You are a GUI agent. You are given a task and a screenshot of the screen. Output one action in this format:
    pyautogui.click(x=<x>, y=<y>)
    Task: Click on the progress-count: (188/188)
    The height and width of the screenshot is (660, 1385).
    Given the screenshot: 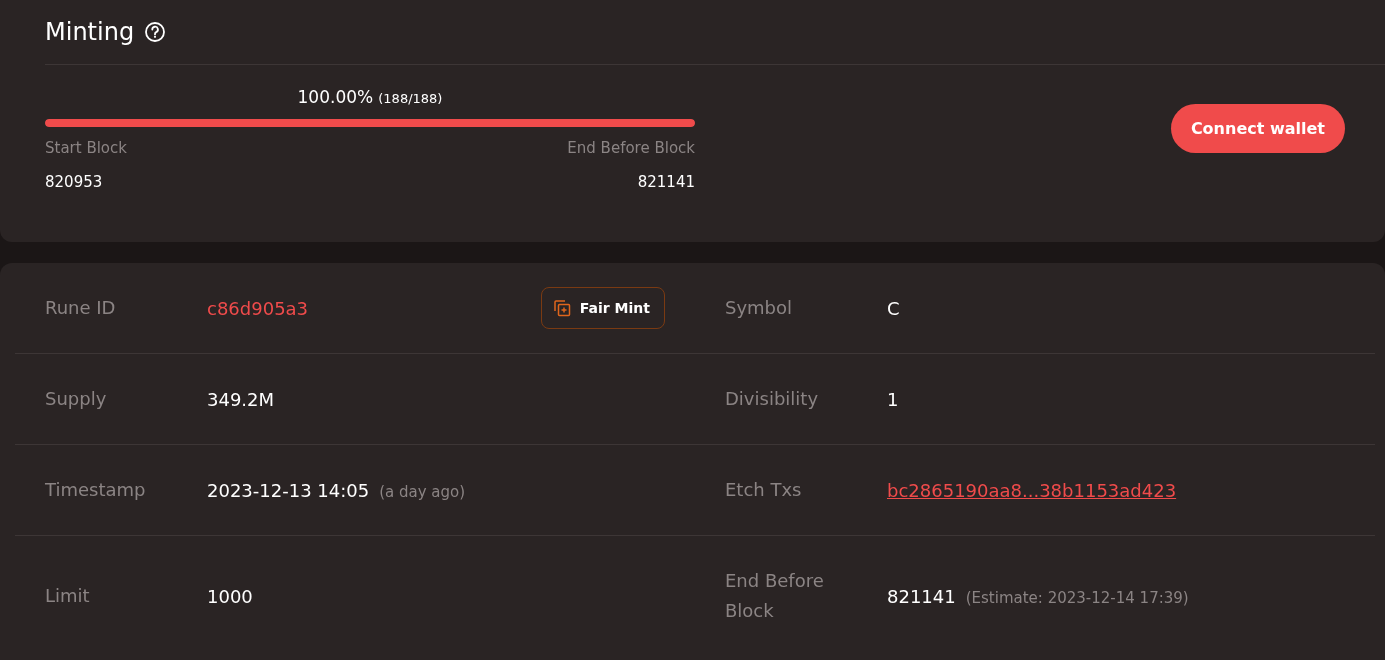 What is the action you would take?
    pyautogui.click(x=410, y=98)
    